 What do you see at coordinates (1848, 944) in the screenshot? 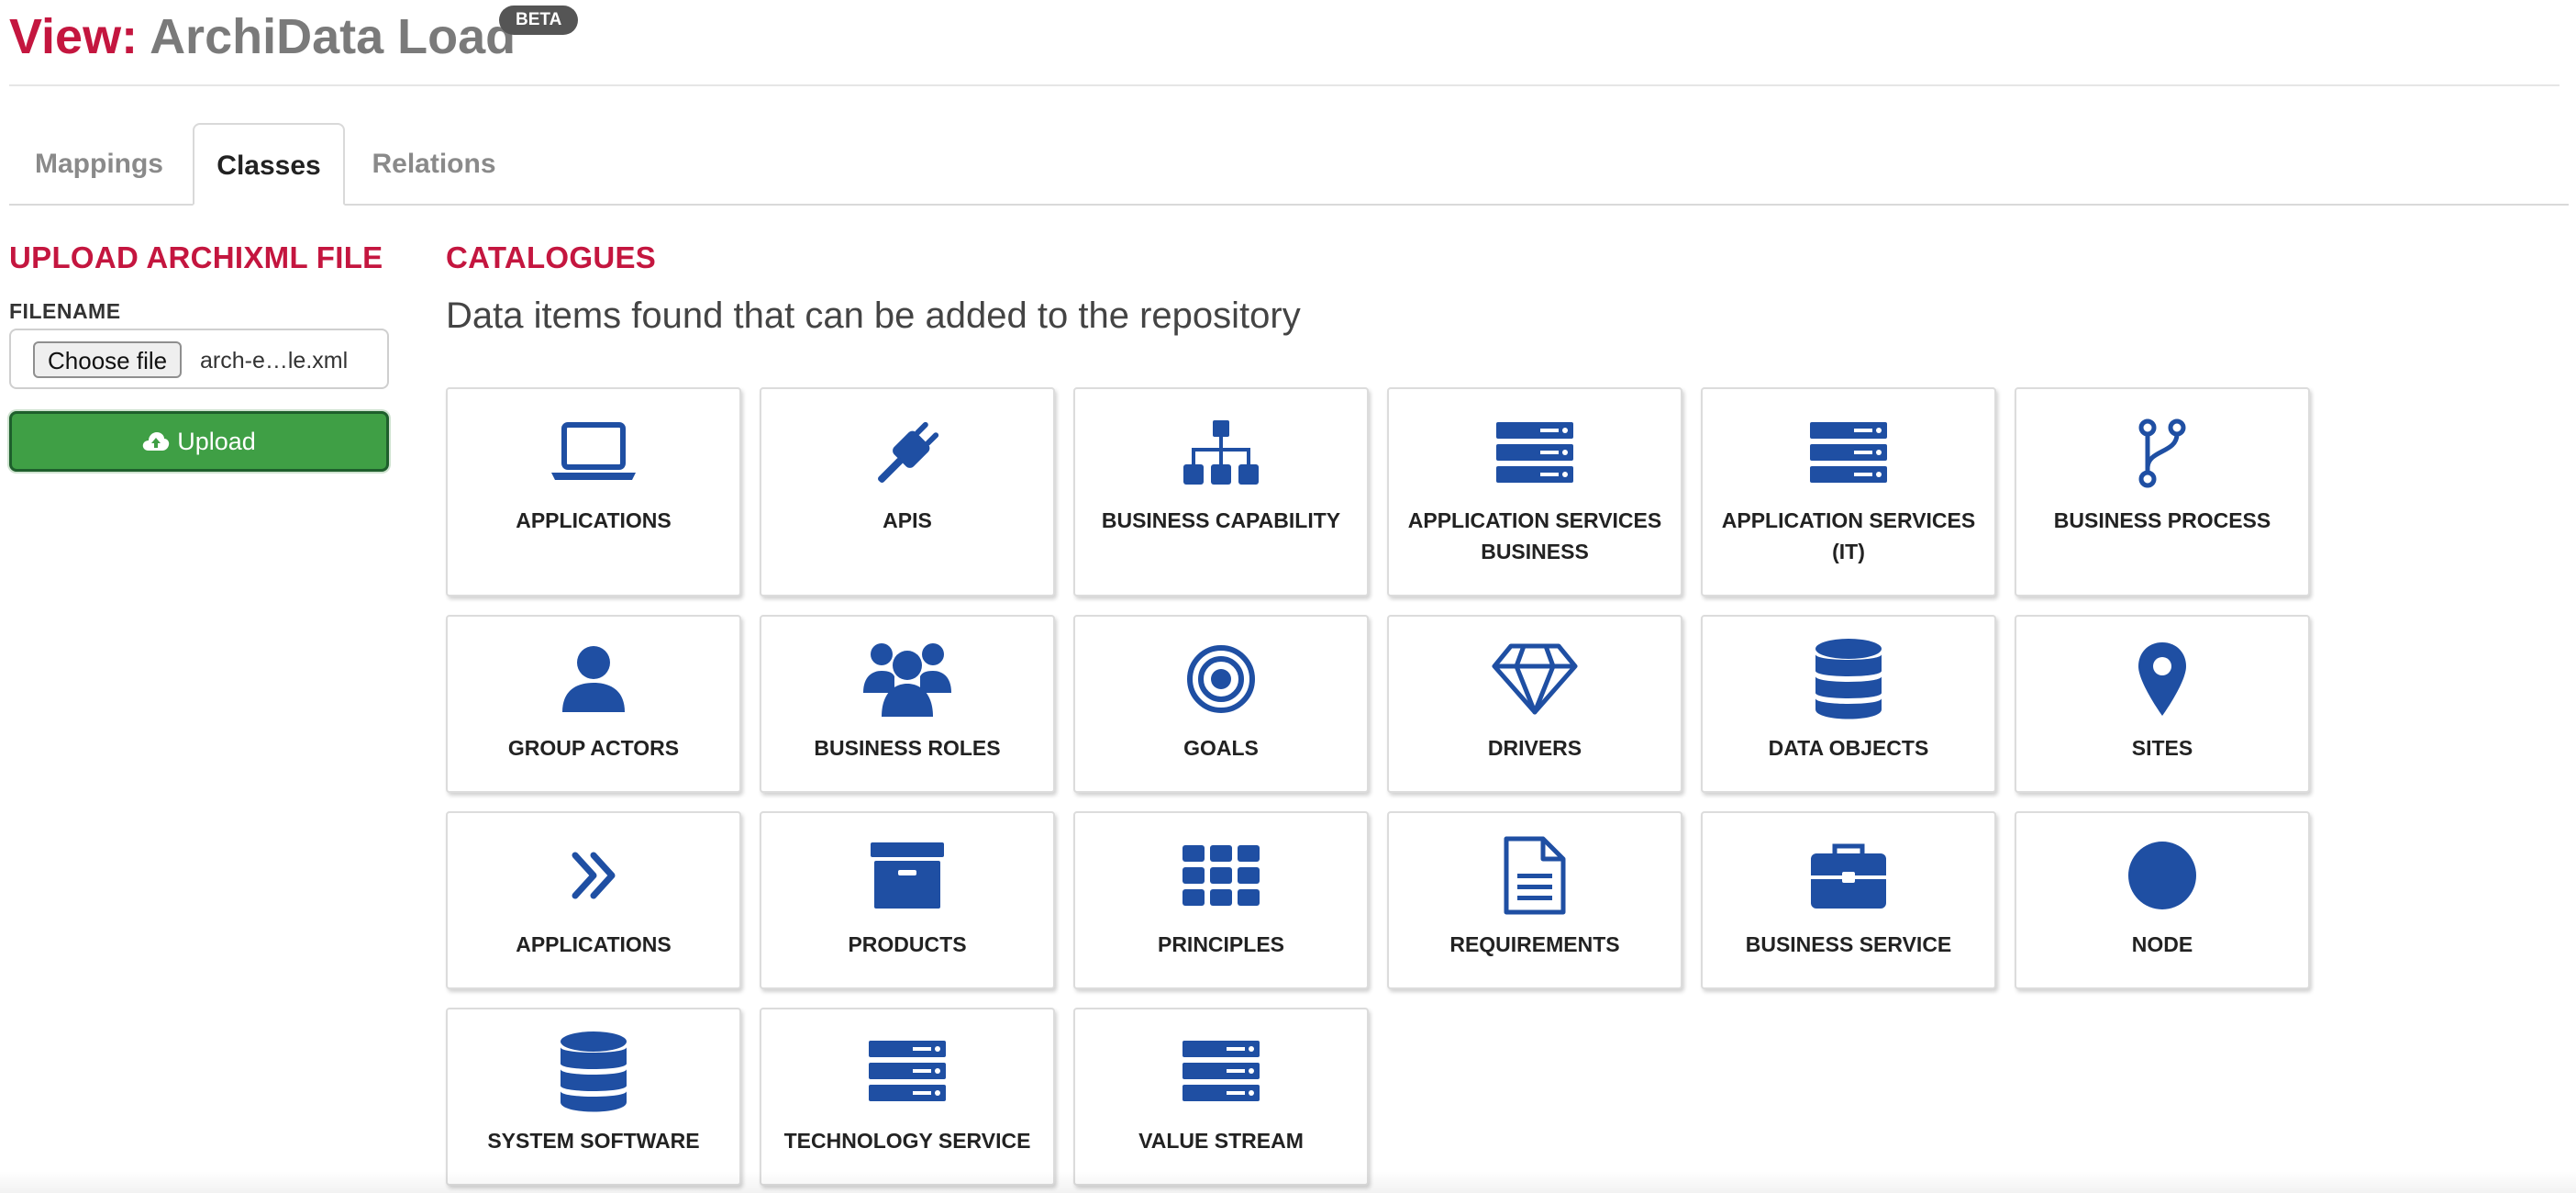
I see `tile-label: BUSINESS SERVICE` at bounding box center [1848, 944].